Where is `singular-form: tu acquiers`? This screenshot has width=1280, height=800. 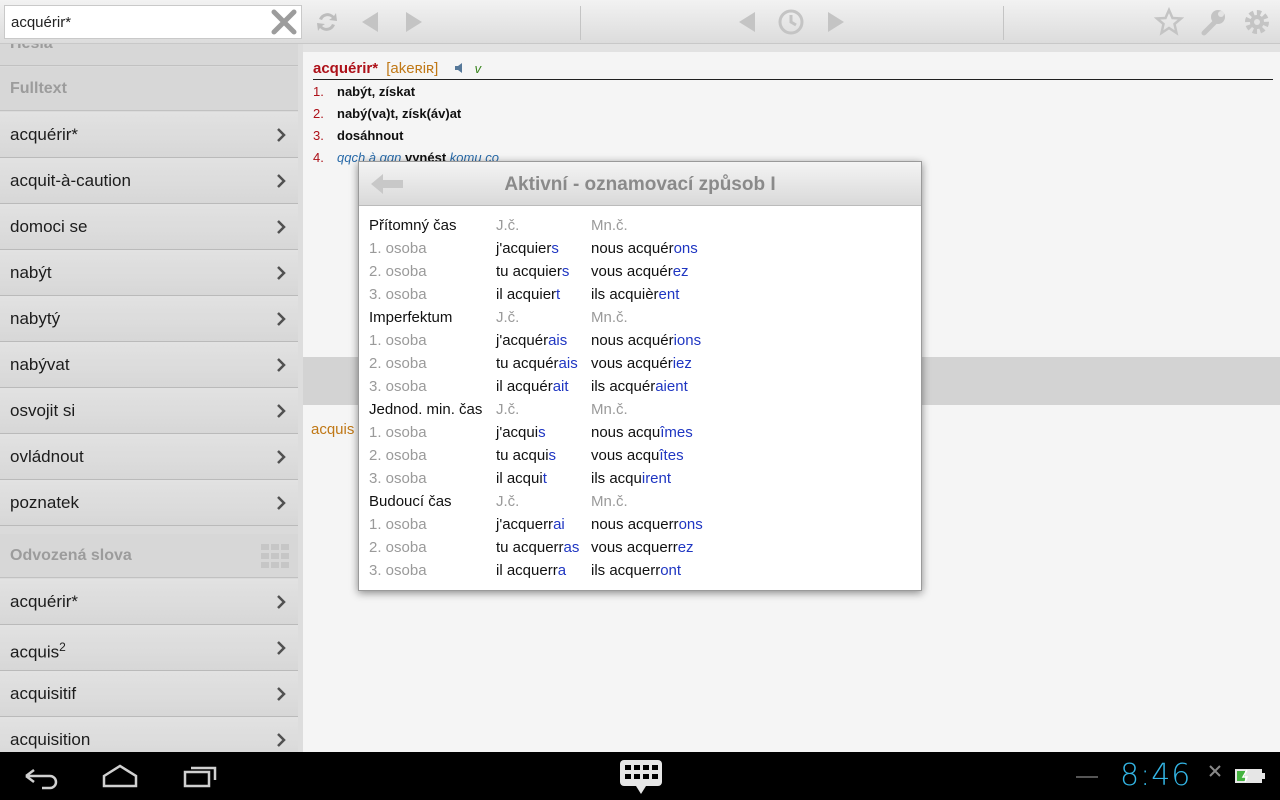 singular-form: tu acquiers is located at coordinates (544, 271).